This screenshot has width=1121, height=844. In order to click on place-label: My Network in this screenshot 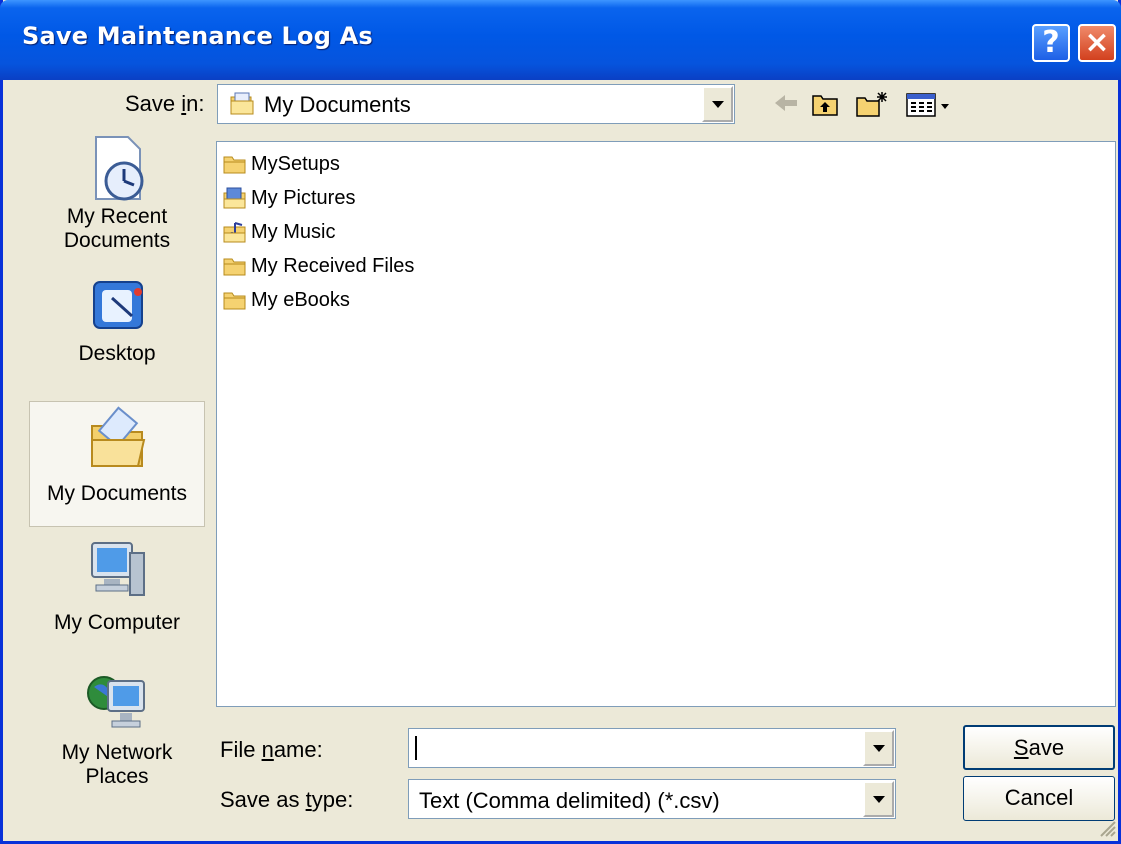, I will do `click(117, 752)`.